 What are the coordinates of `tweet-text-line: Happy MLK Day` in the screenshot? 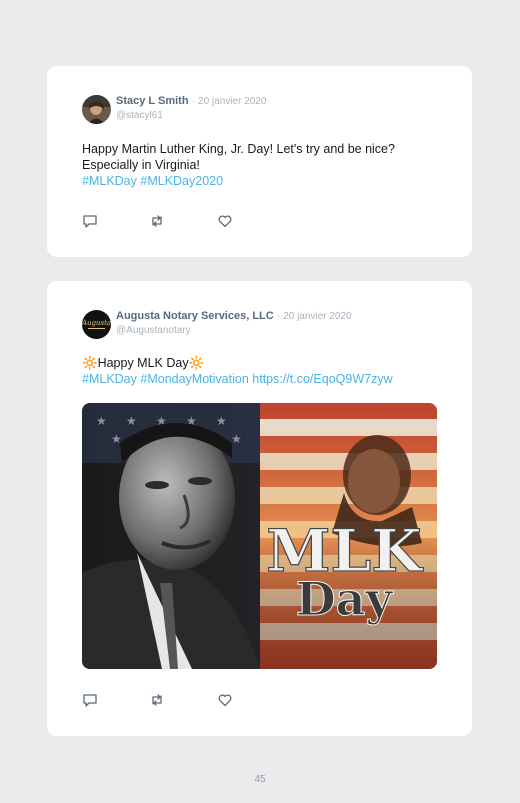 It's located at (143, 363).